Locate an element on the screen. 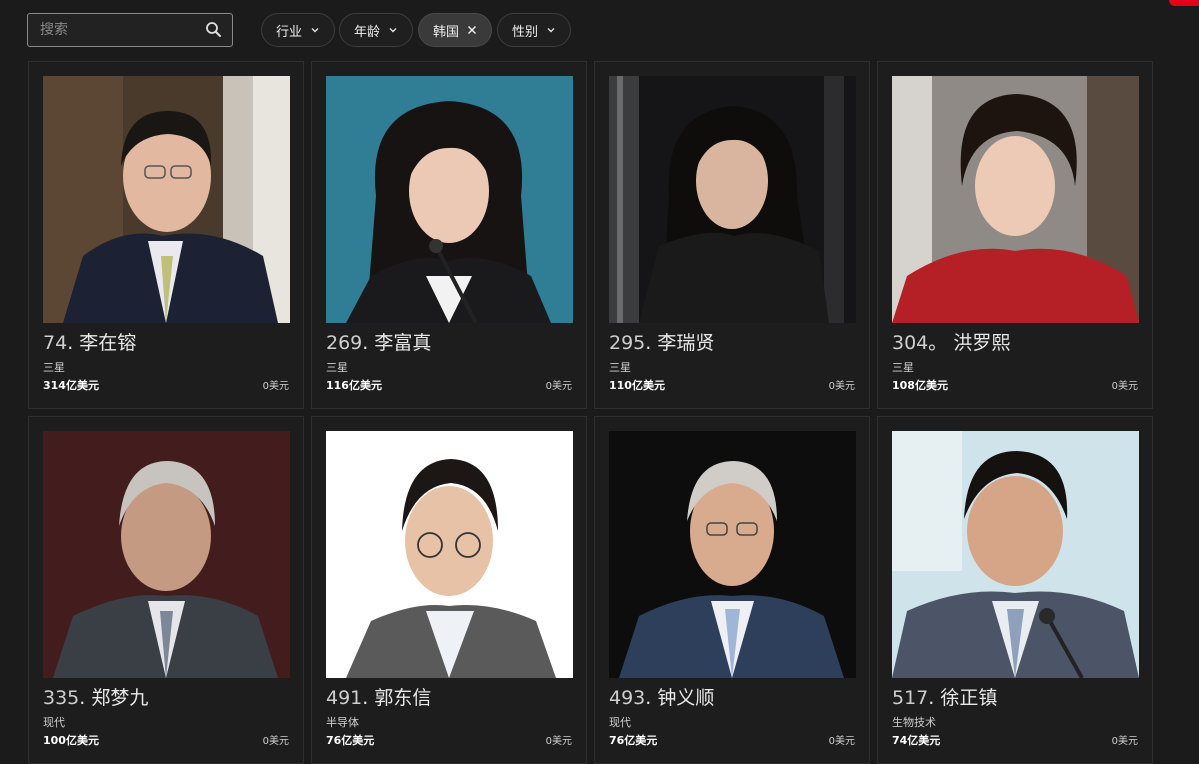  brand-accent is located at coordinates (1184, 3).